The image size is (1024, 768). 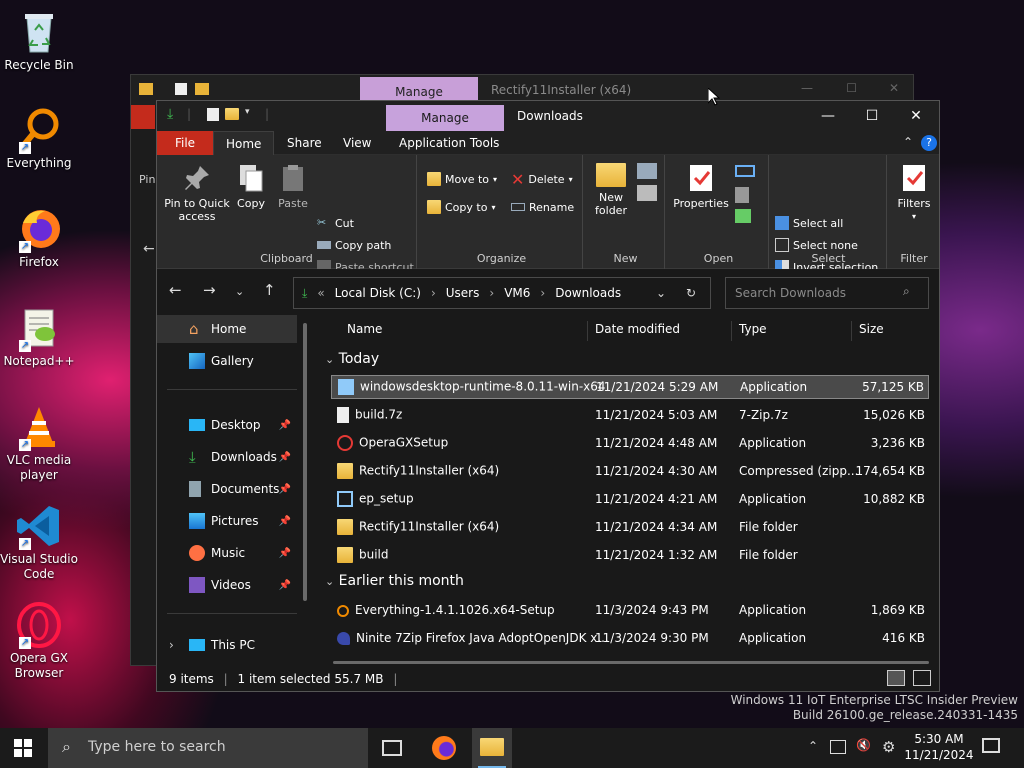 What do you see at coordinates (39, 443) in the screenshot?
I see `desktop-icon-vlc: ↗ VLC media player` at bounding box center [39, 443].